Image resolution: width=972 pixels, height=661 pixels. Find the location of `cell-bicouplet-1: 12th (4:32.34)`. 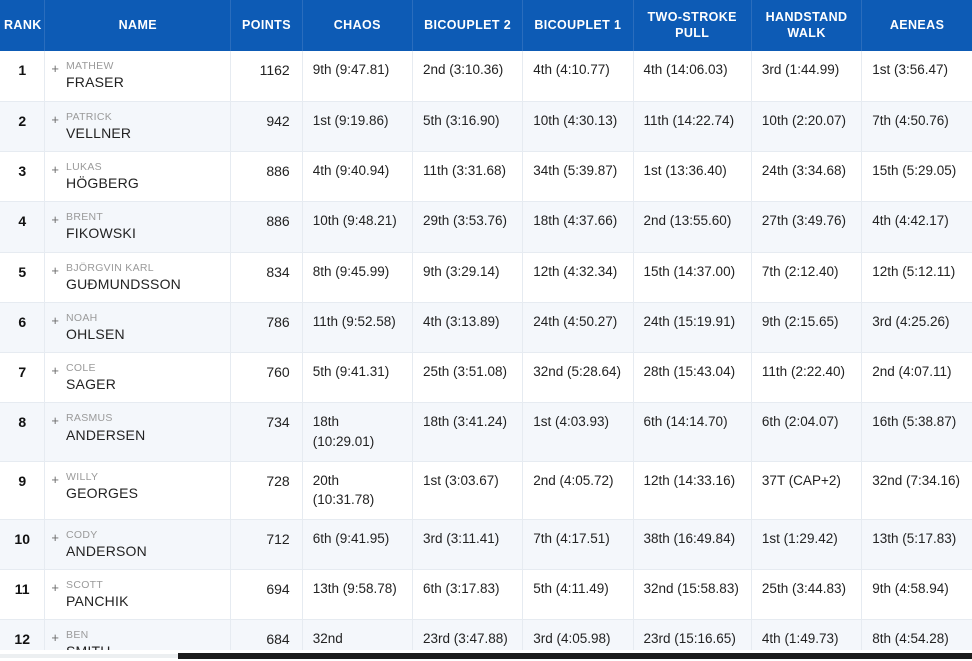

cell-bicouplet-1: 12th (4:32.34) is located at coordinates (578, 277).